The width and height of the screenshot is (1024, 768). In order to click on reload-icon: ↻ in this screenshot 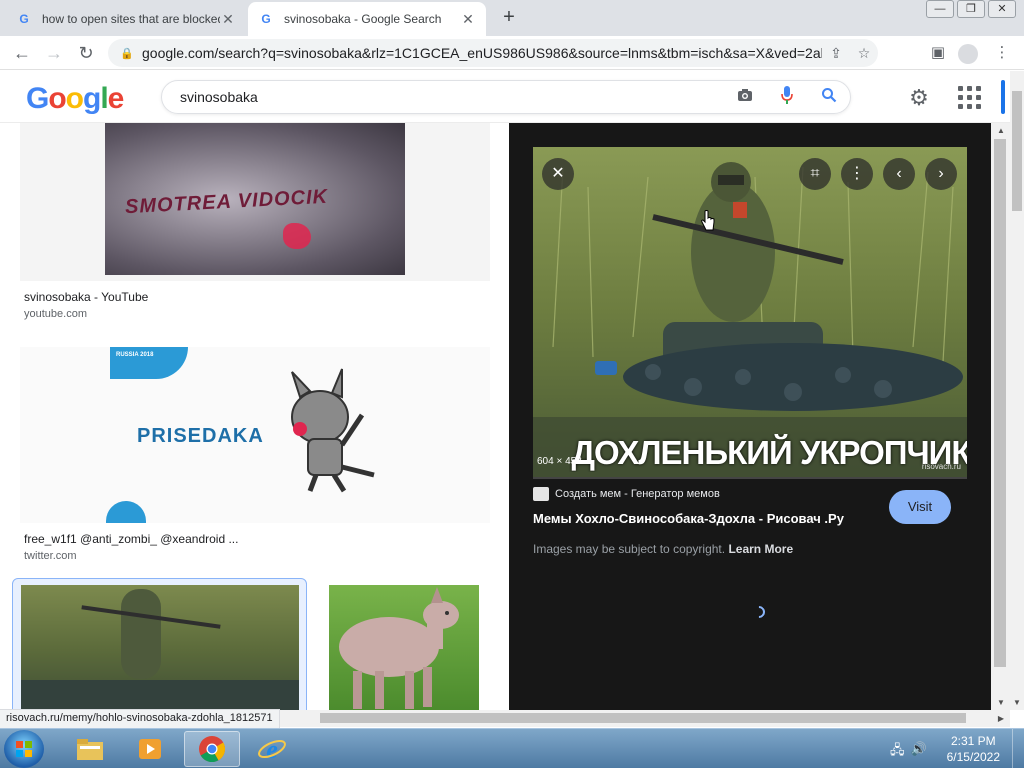, I will do `click(86, 53)`.